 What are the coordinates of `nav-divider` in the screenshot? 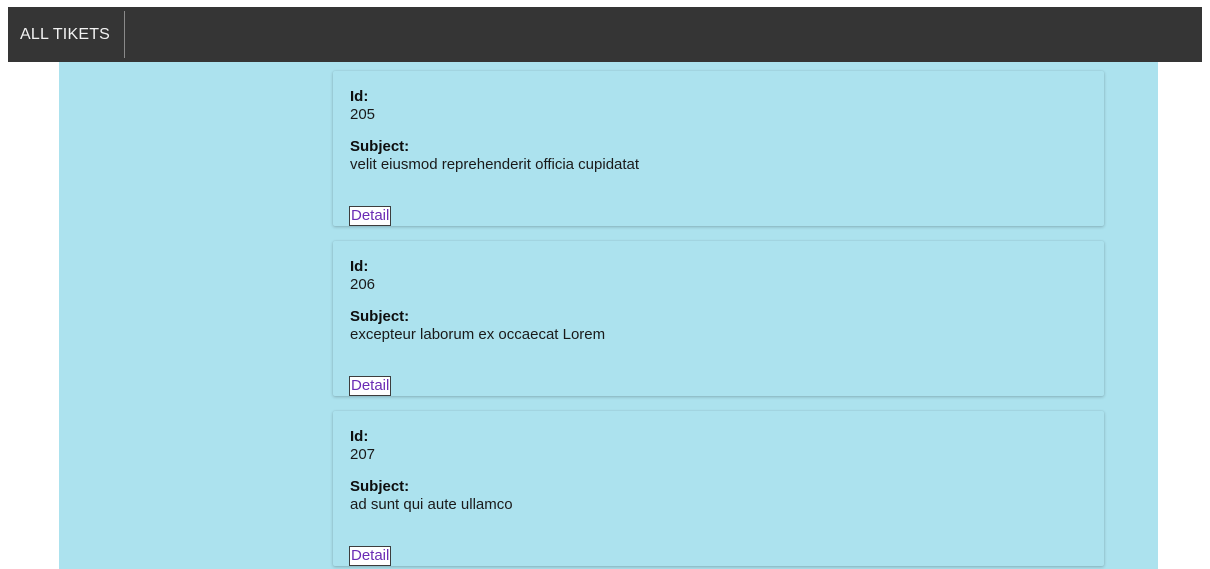 It's located at (125, 34).